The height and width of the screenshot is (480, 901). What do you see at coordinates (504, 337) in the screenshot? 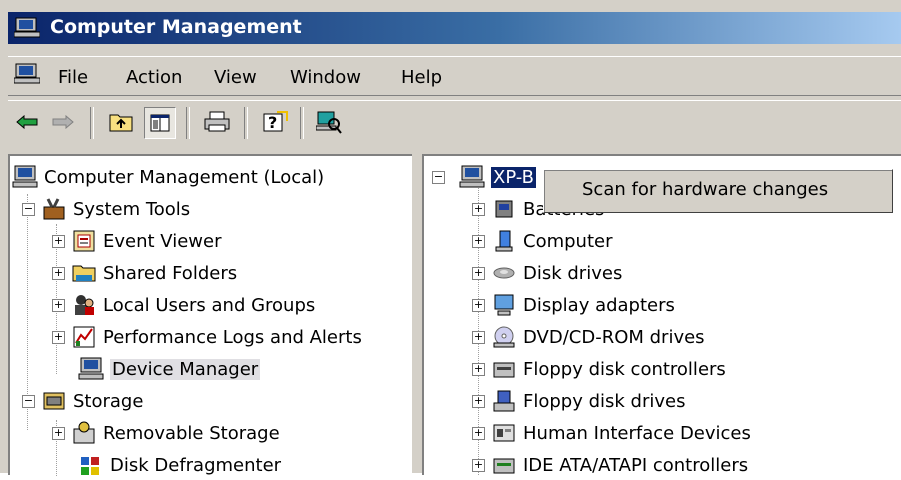
I see `cdrom-icon` at bounding box center [504, 337].